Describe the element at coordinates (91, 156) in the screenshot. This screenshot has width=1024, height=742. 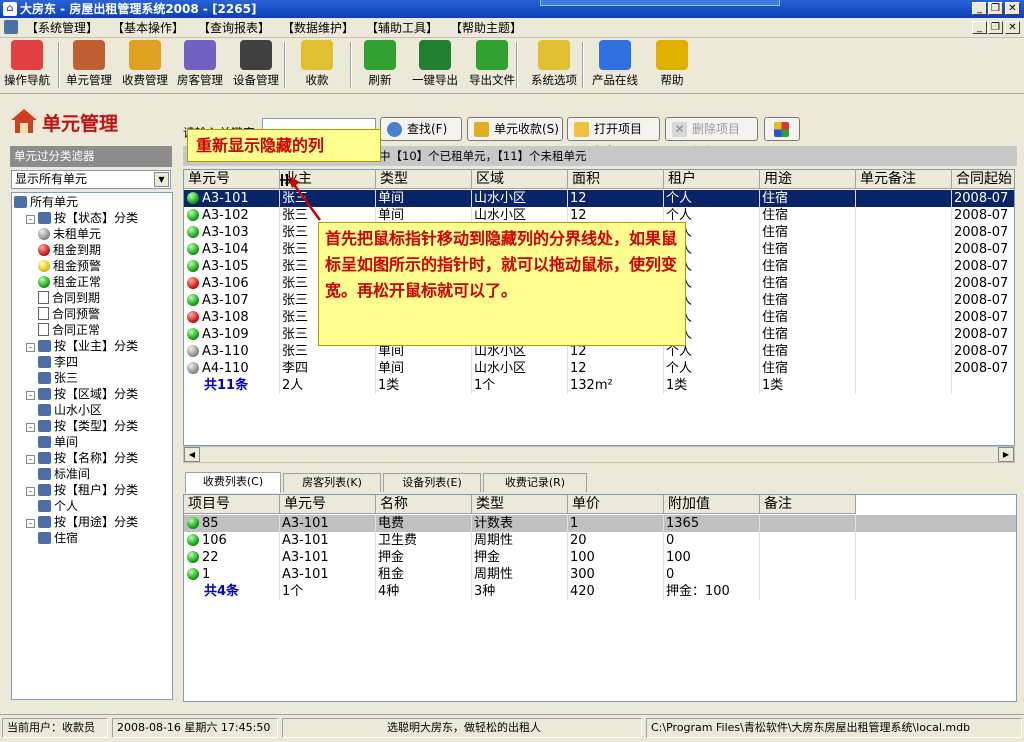
I see `filter-header: 单元过分类滤器` at that location.